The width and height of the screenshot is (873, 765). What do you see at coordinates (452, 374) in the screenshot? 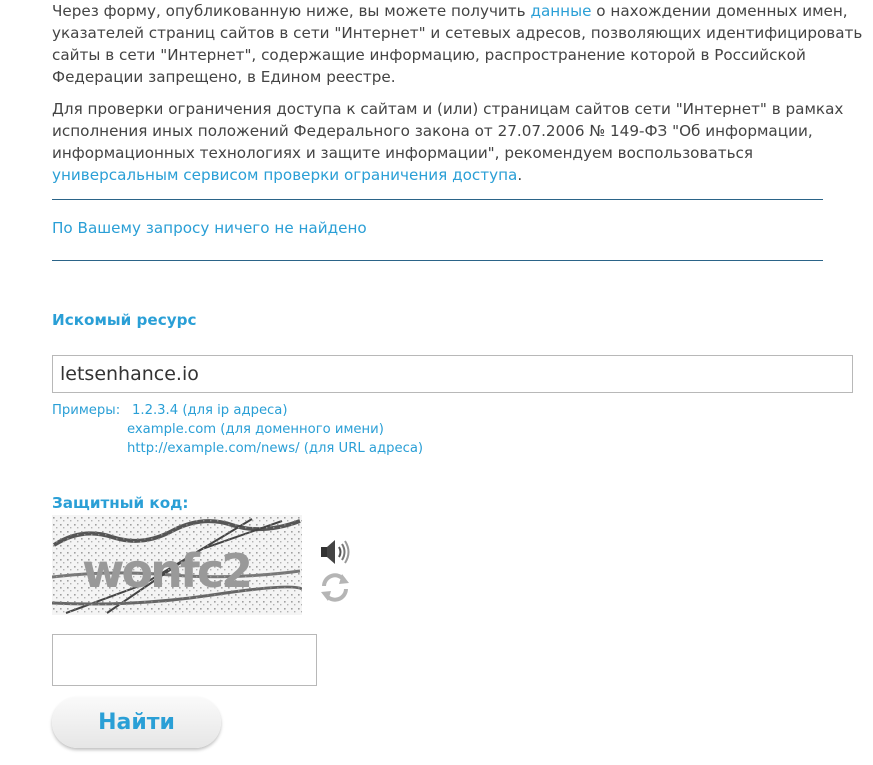
I see `resource-input: letsenhance.io` at bounding box center [452, 374].